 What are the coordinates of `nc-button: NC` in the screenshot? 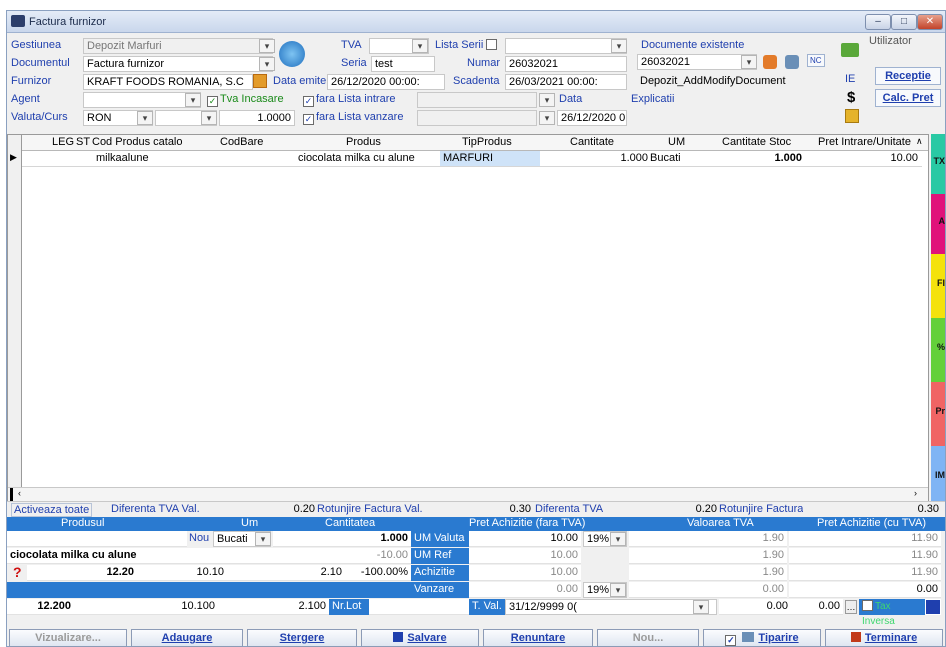 It's located at (816, 60).